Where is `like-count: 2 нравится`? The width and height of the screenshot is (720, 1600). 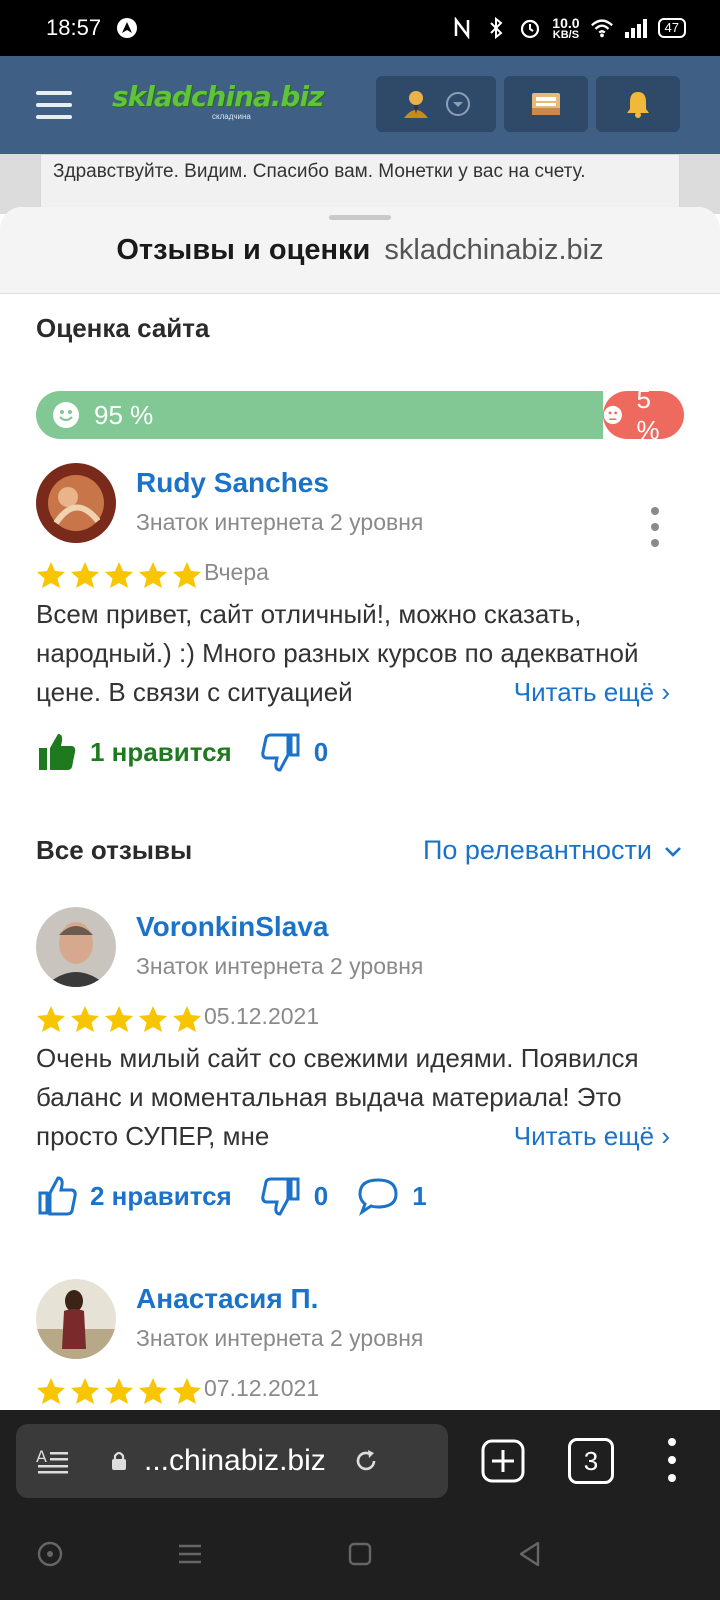
like-count: 2 нравится is located at coordinates (161, 1195).